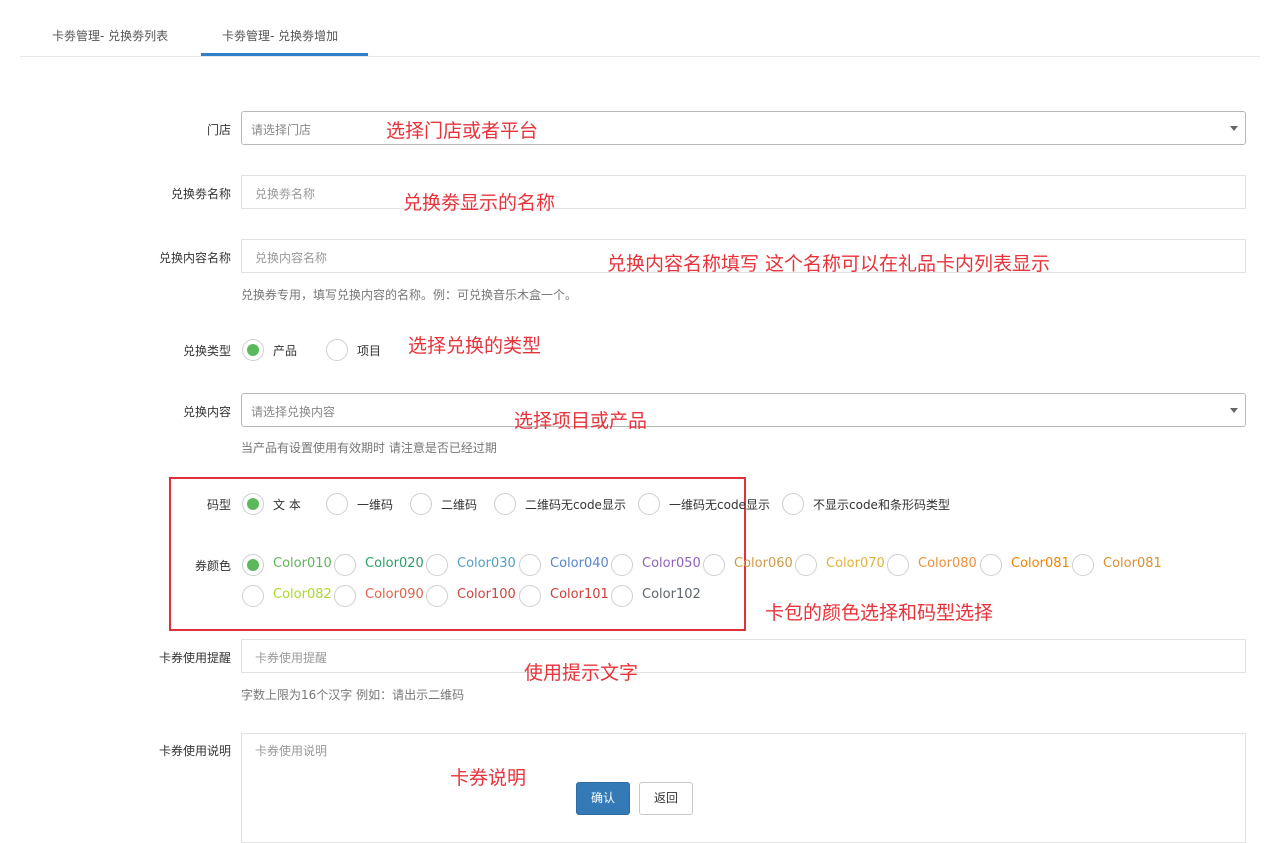  Describe the element at coordinates (218, 505) in the screenshot. I see `code-type-label: 码型` at that location.